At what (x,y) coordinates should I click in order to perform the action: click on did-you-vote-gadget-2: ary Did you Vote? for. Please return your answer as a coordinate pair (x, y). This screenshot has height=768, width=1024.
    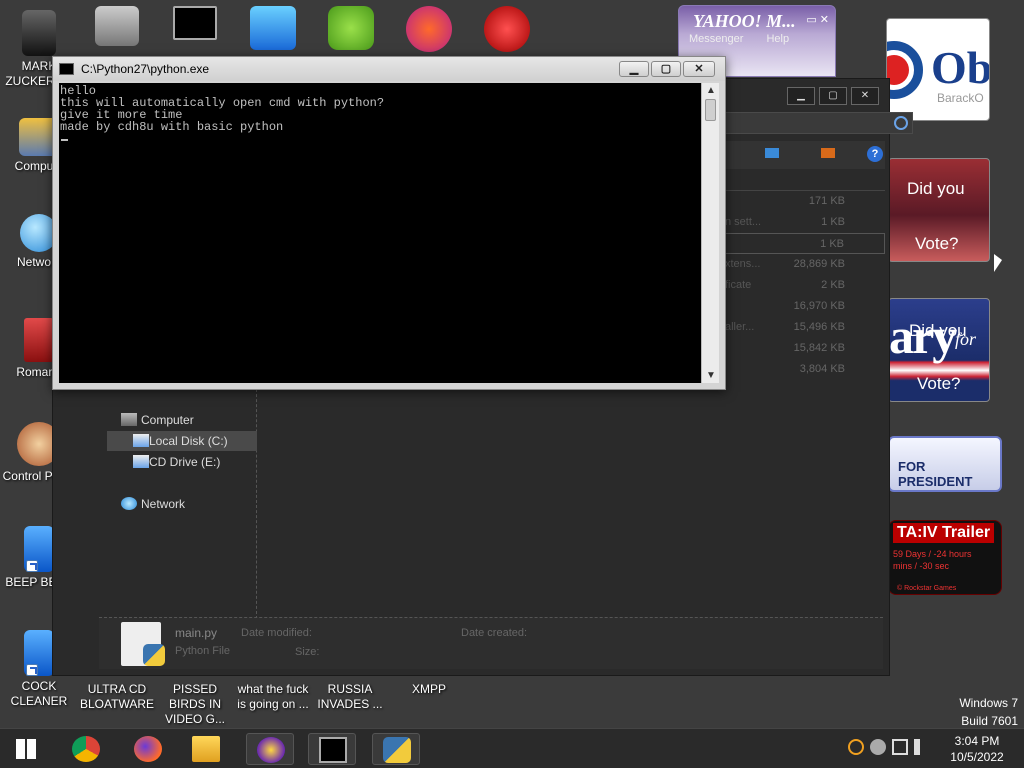
    Looking at the image, I should click on (939, 350).